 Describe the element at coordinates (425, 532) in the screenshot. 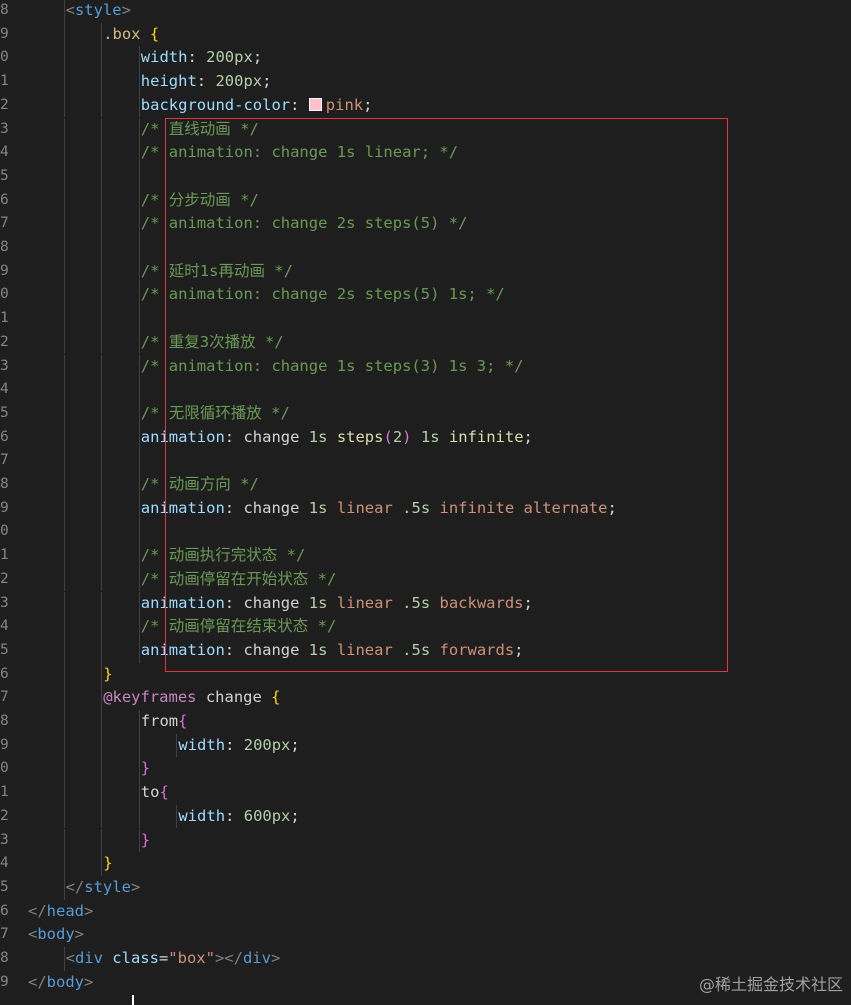

I see `code-line: 0` at that location.